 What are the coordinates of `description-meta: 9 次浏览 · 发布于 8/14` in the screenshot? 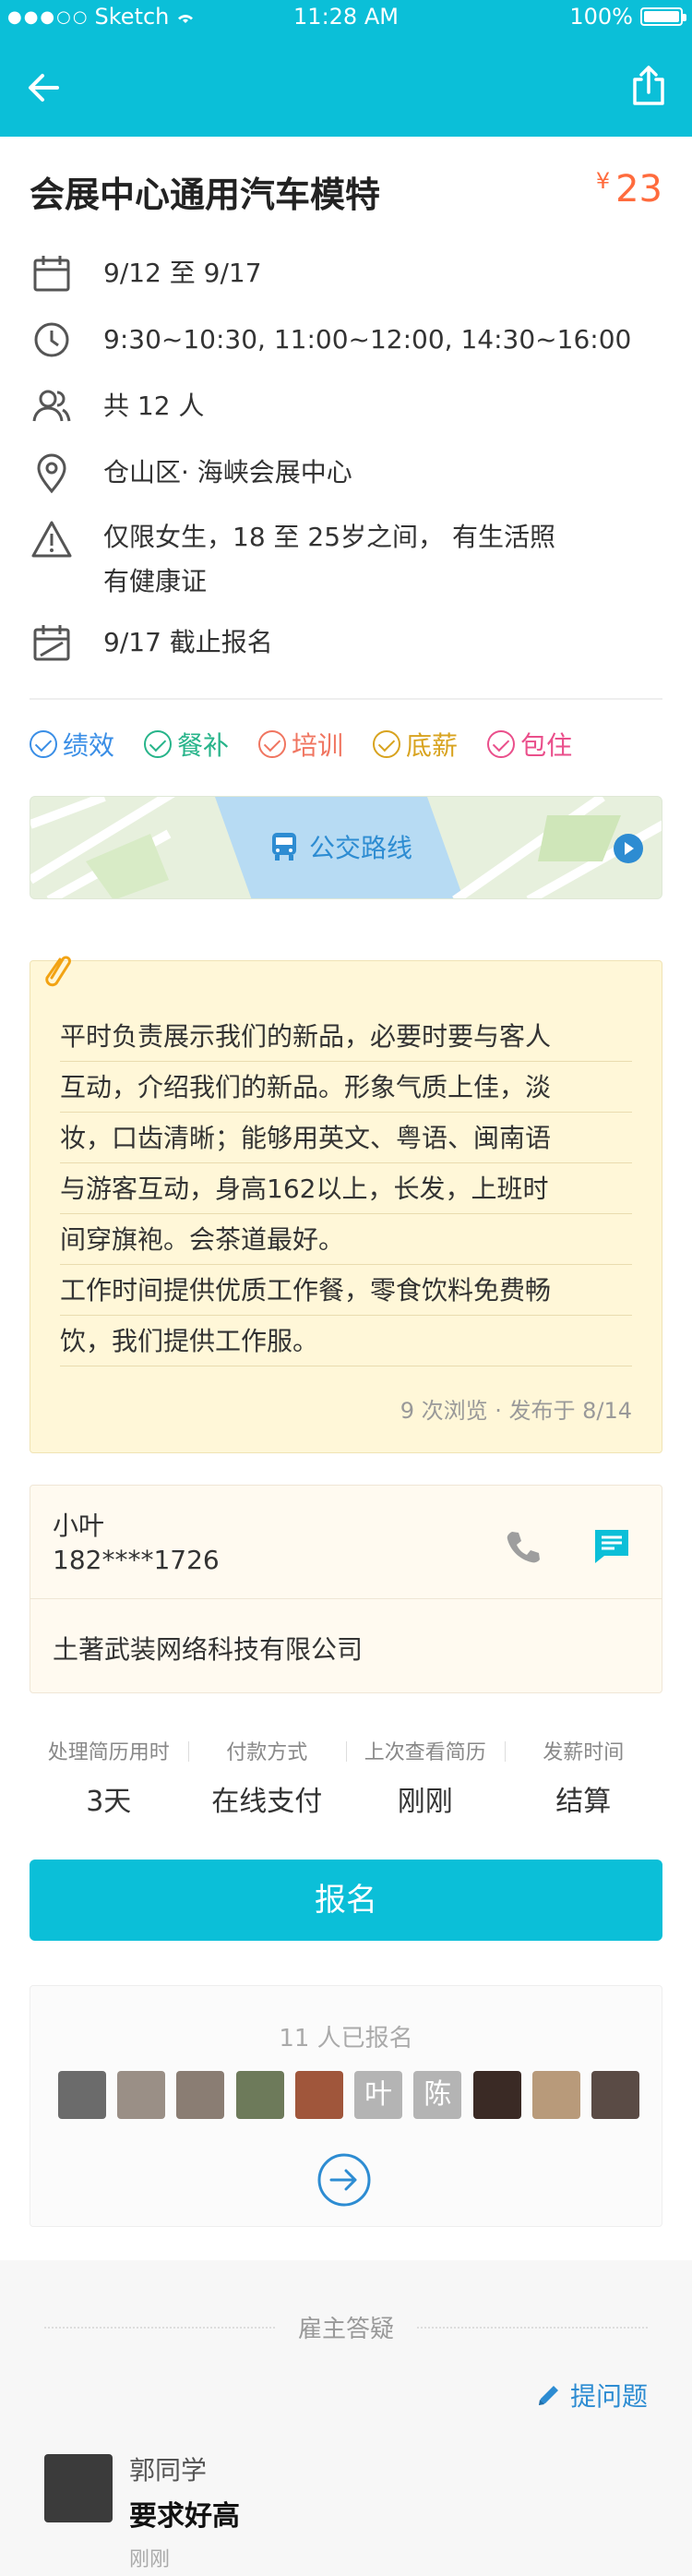 It's located at (516, 1411).